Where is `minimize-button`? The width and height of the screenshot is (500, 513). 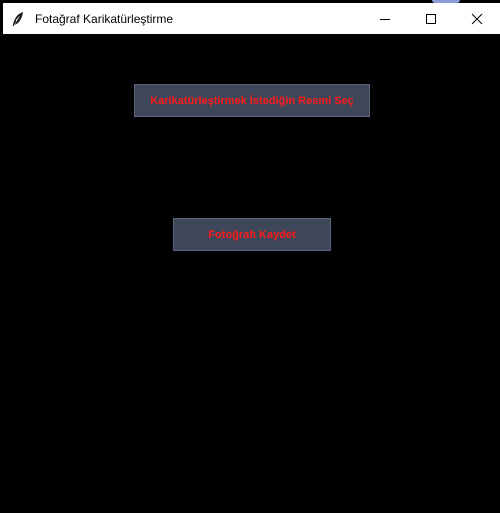 minimize-button is located at coordinates (385, 18).